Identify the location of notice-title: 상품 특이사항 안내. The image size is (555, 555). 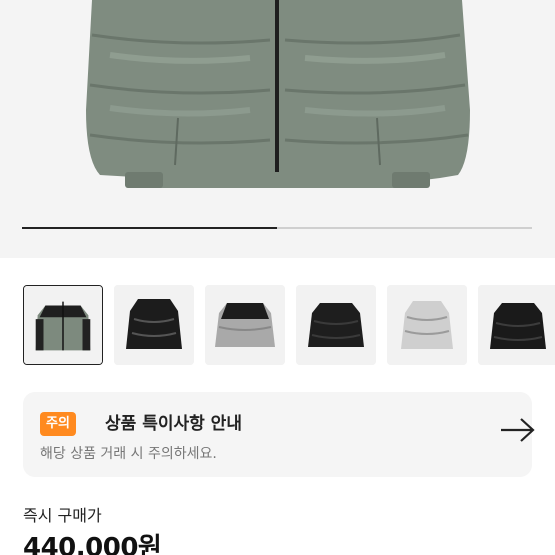
(173, 424).